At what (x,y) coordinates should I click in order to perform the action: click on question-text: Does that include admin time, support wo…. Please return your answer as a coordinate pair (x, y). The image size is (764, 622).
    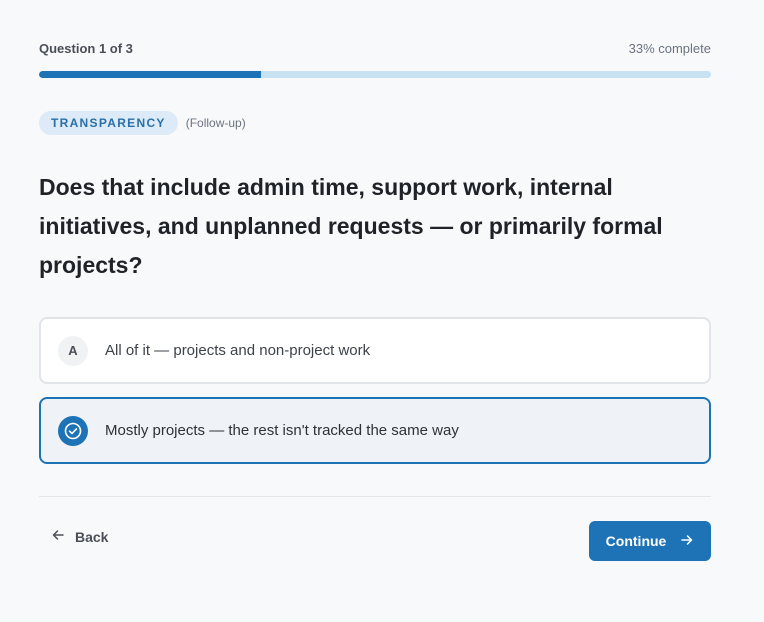
    Looking at the image, I should click on (351, 226).